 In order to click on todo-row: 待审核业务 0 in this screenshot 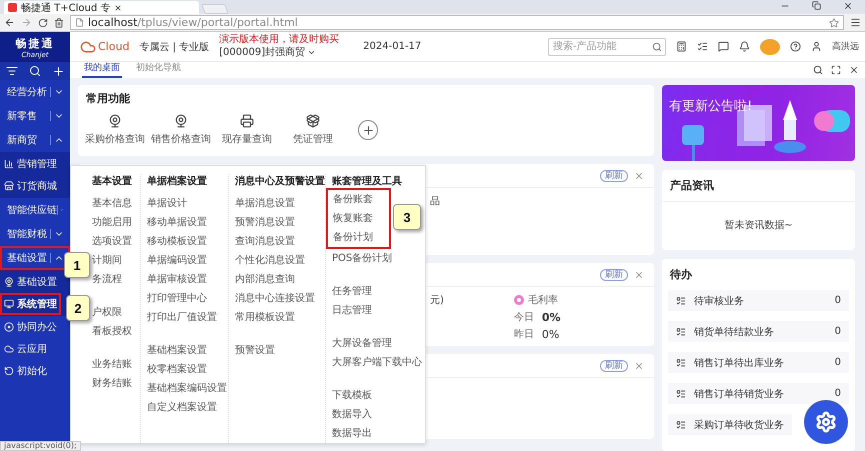, I will do `click(758, 300)`.